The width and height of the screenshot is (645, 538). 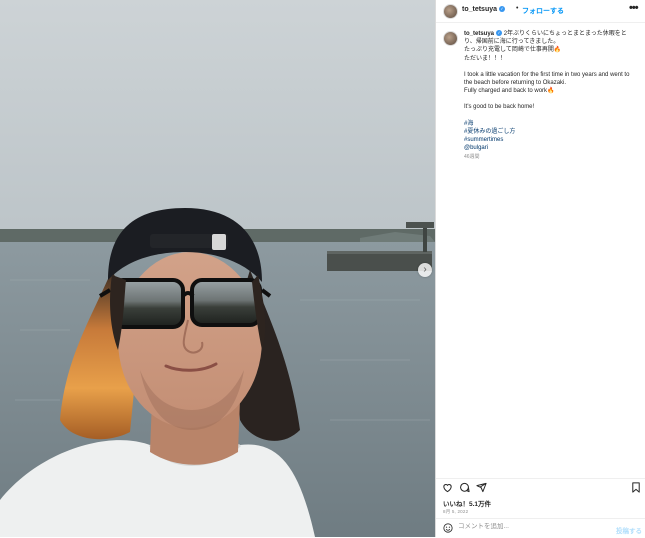 I want to click on comment-input, so click(x=533, y=526).